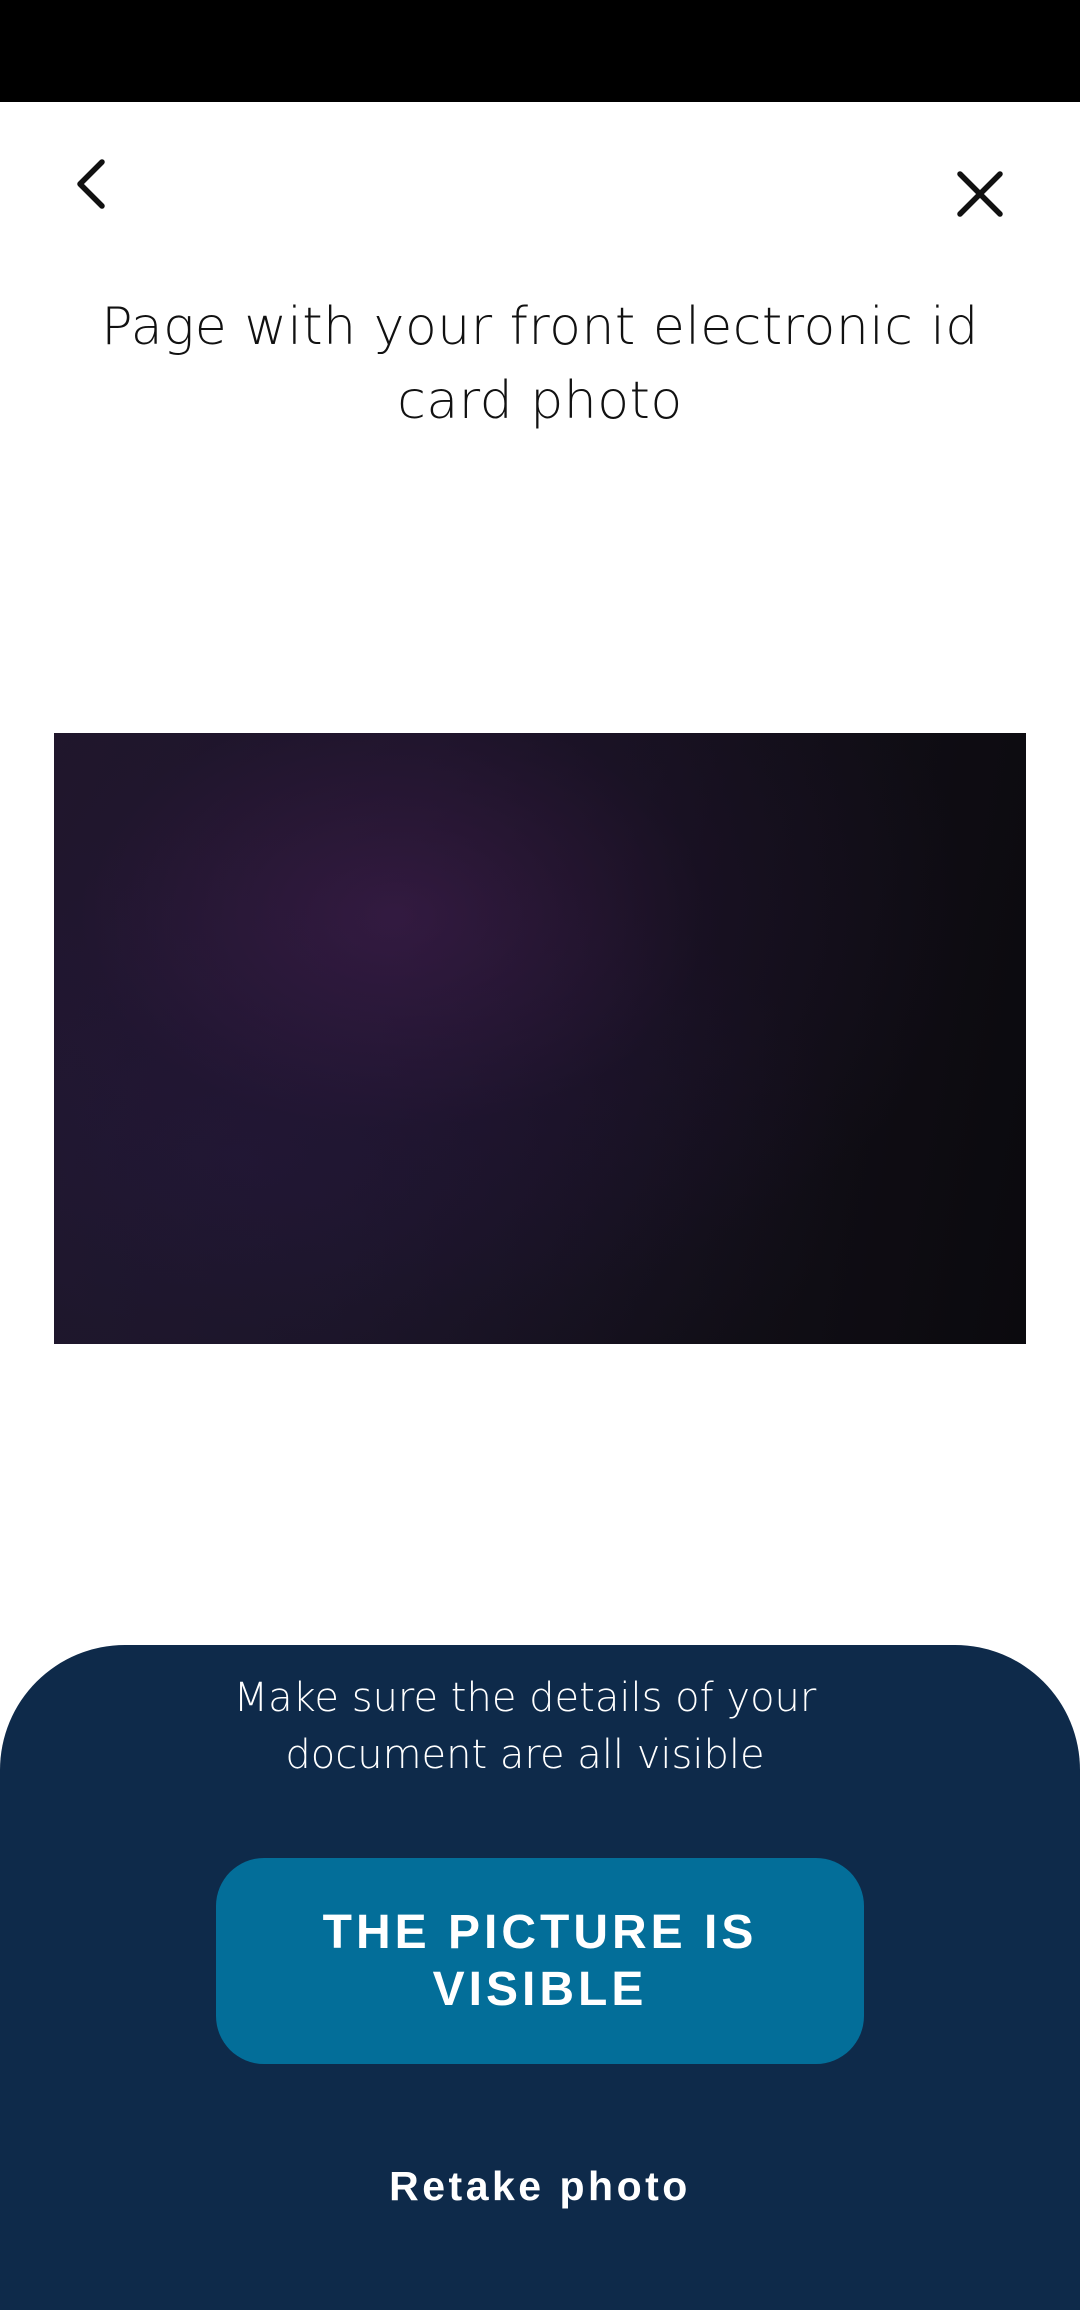 This screenshot has height=2310, width=1080. I want to click on close-icon, so click(980, 194).